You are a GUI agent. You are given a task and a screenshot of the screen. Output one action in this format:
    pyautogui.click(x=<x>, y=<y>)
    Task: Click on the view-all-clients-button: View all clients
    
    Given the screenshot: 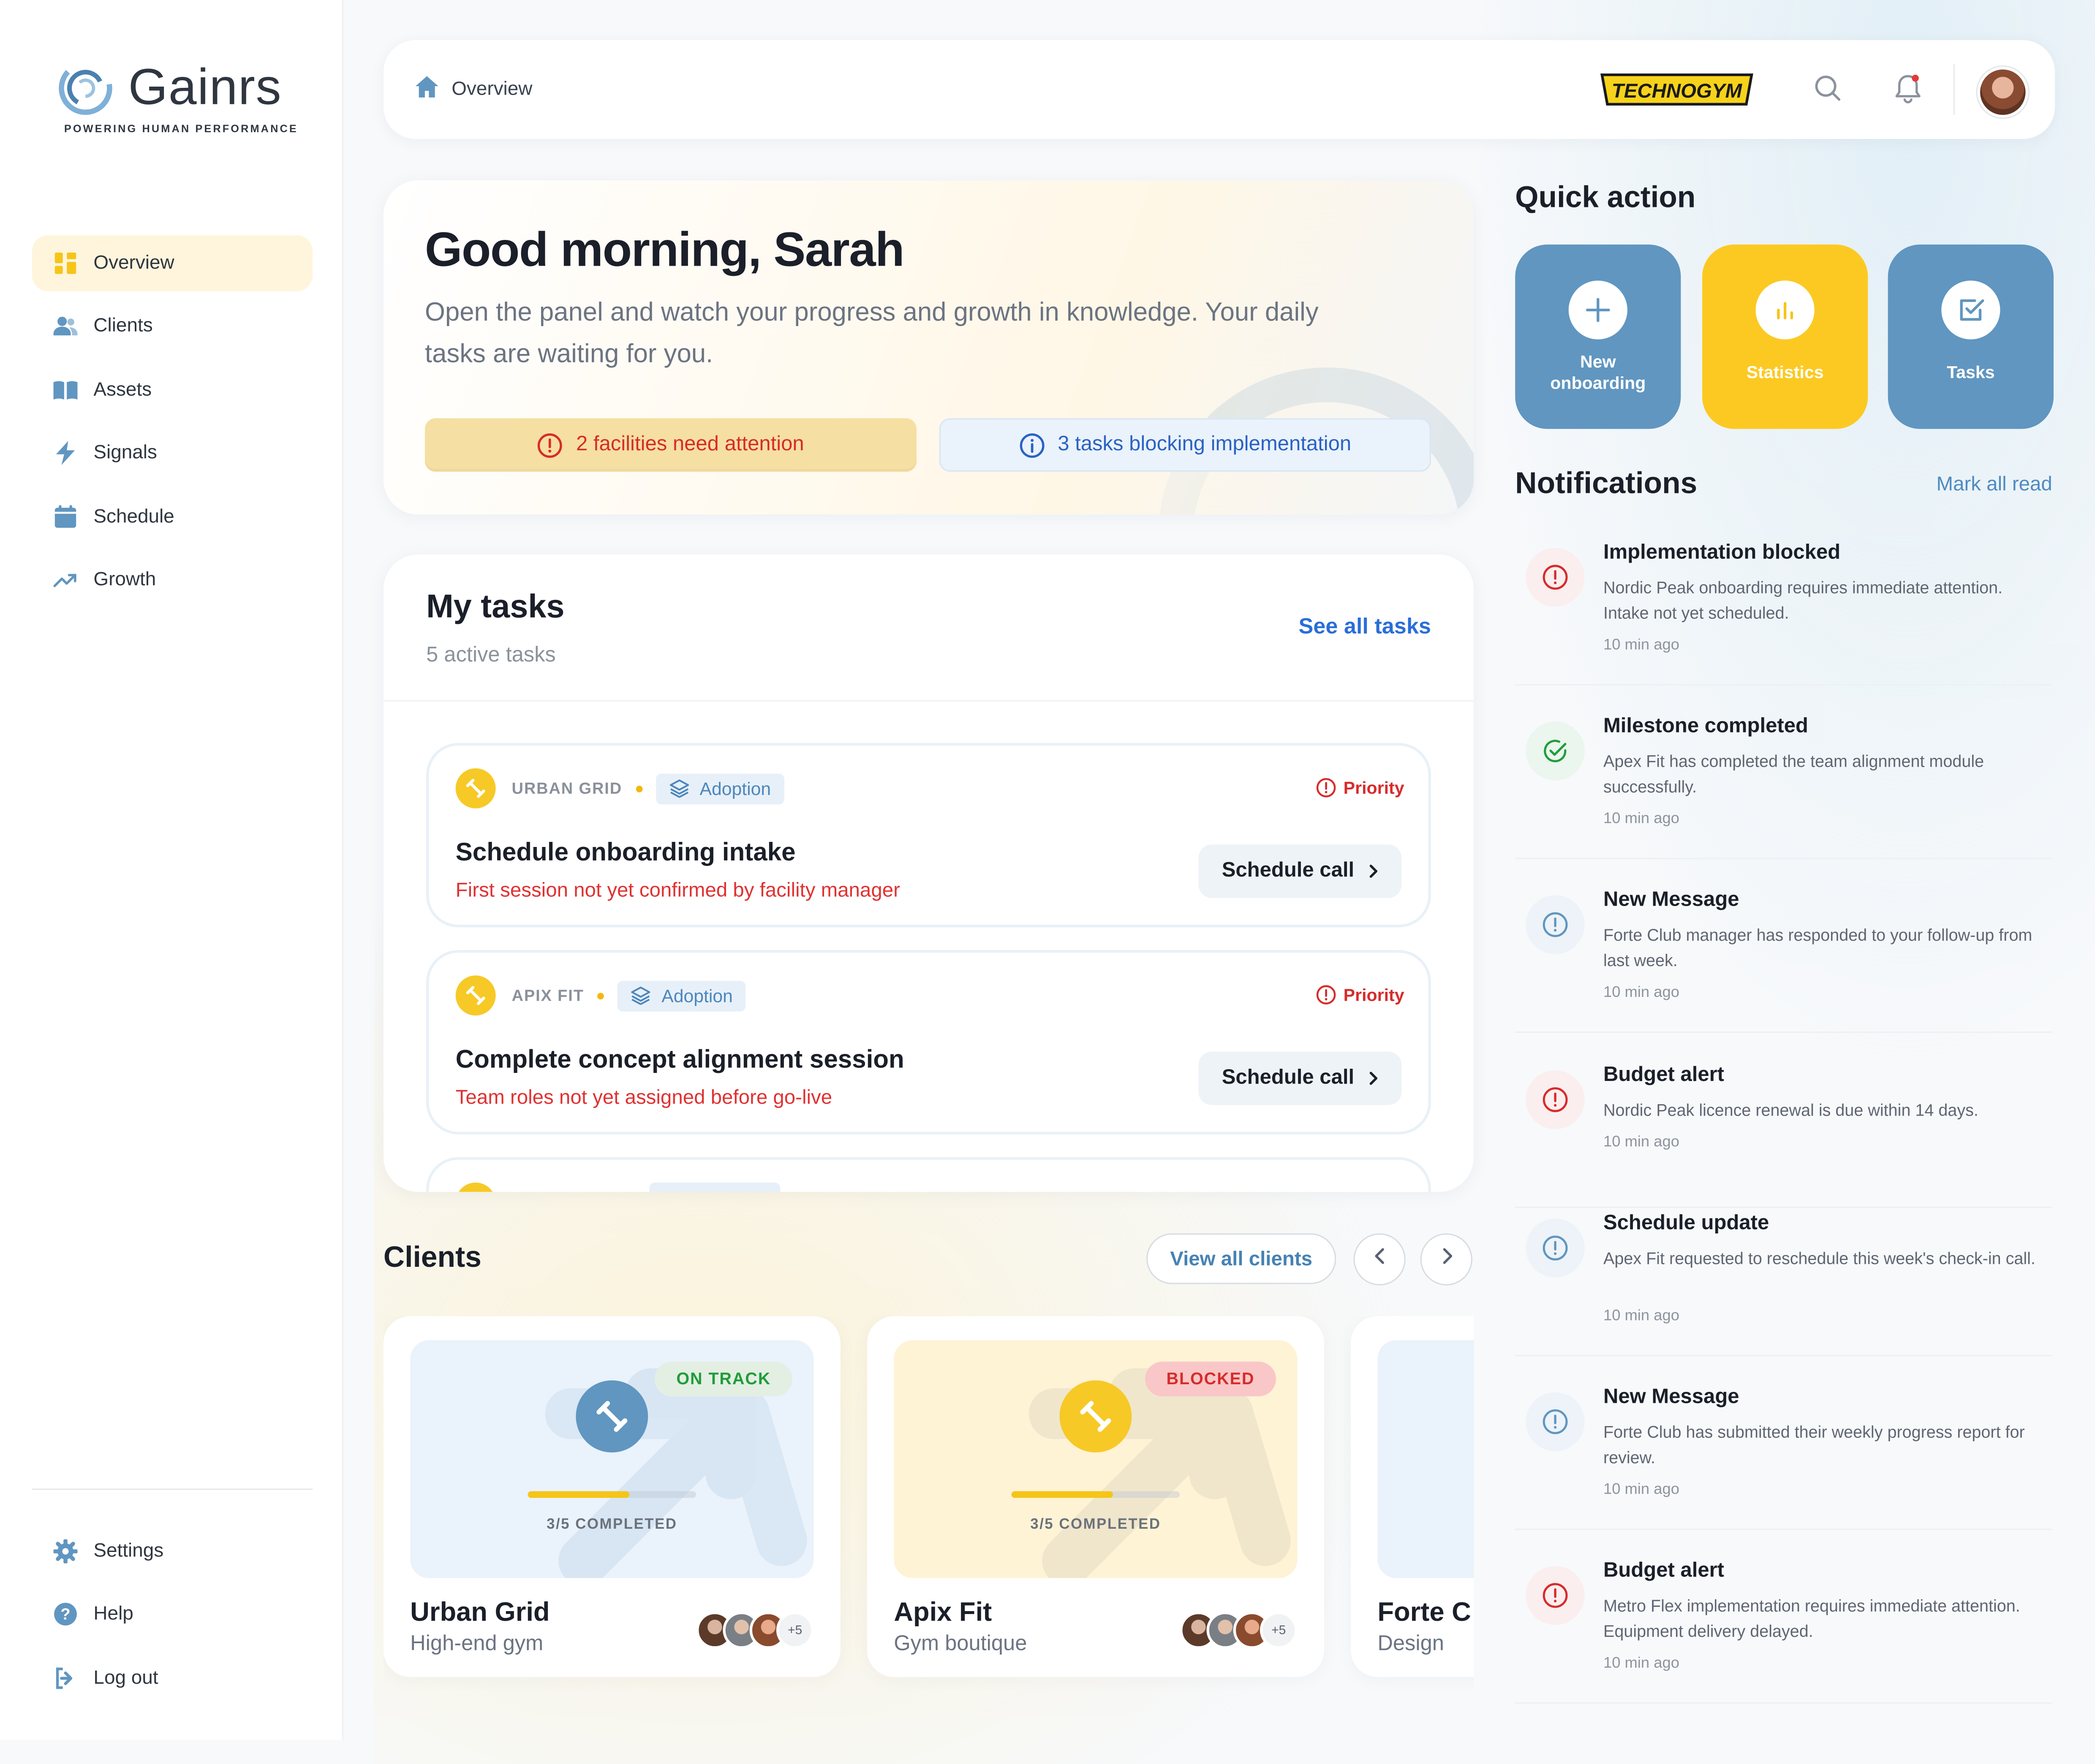 What is the action you would take?
    pyautogui.click(x=1241, y=1258)
    